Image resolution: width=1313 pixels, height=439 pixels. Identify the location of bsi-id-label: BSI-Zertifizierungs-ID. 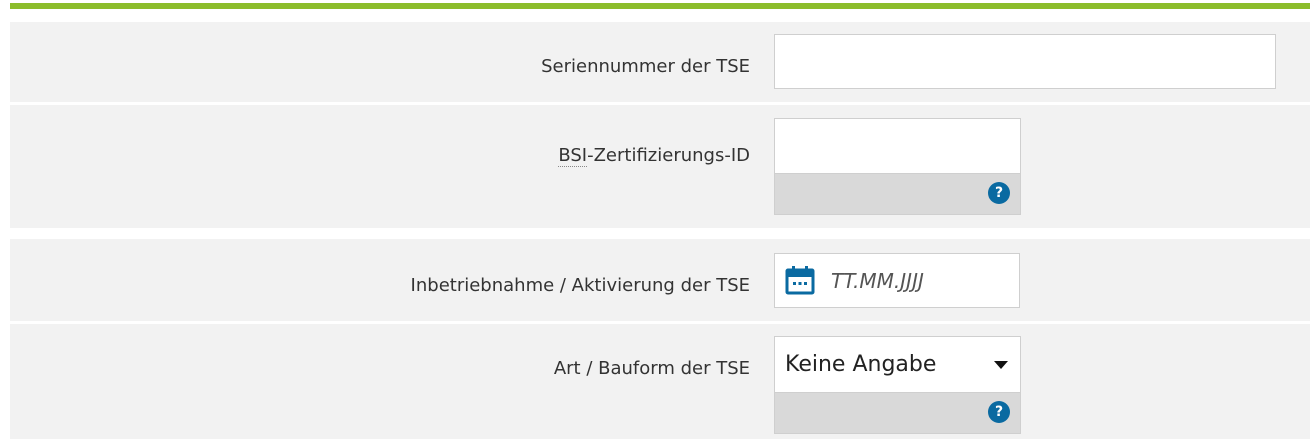
(654, 156).